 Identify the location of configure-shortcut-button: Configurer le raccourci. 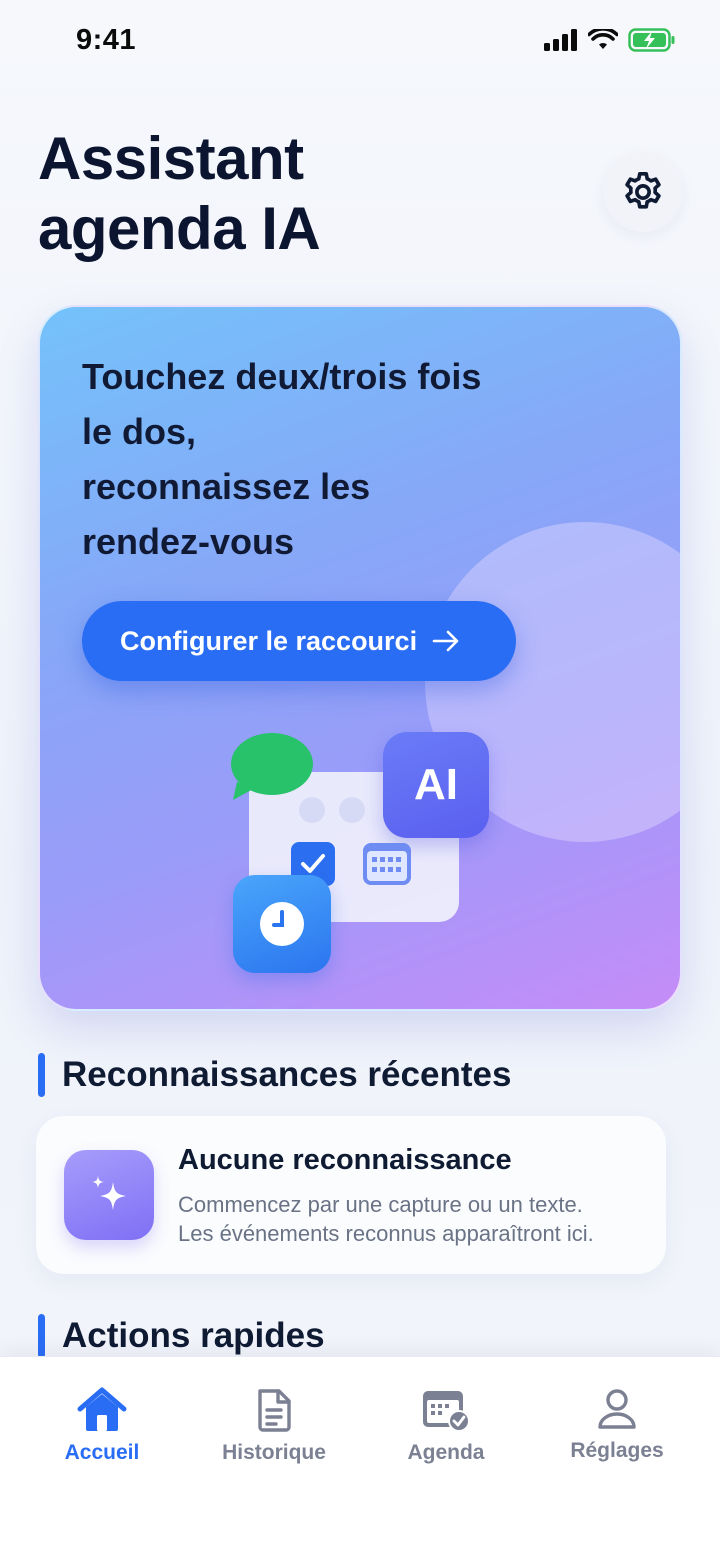
(299, 641).